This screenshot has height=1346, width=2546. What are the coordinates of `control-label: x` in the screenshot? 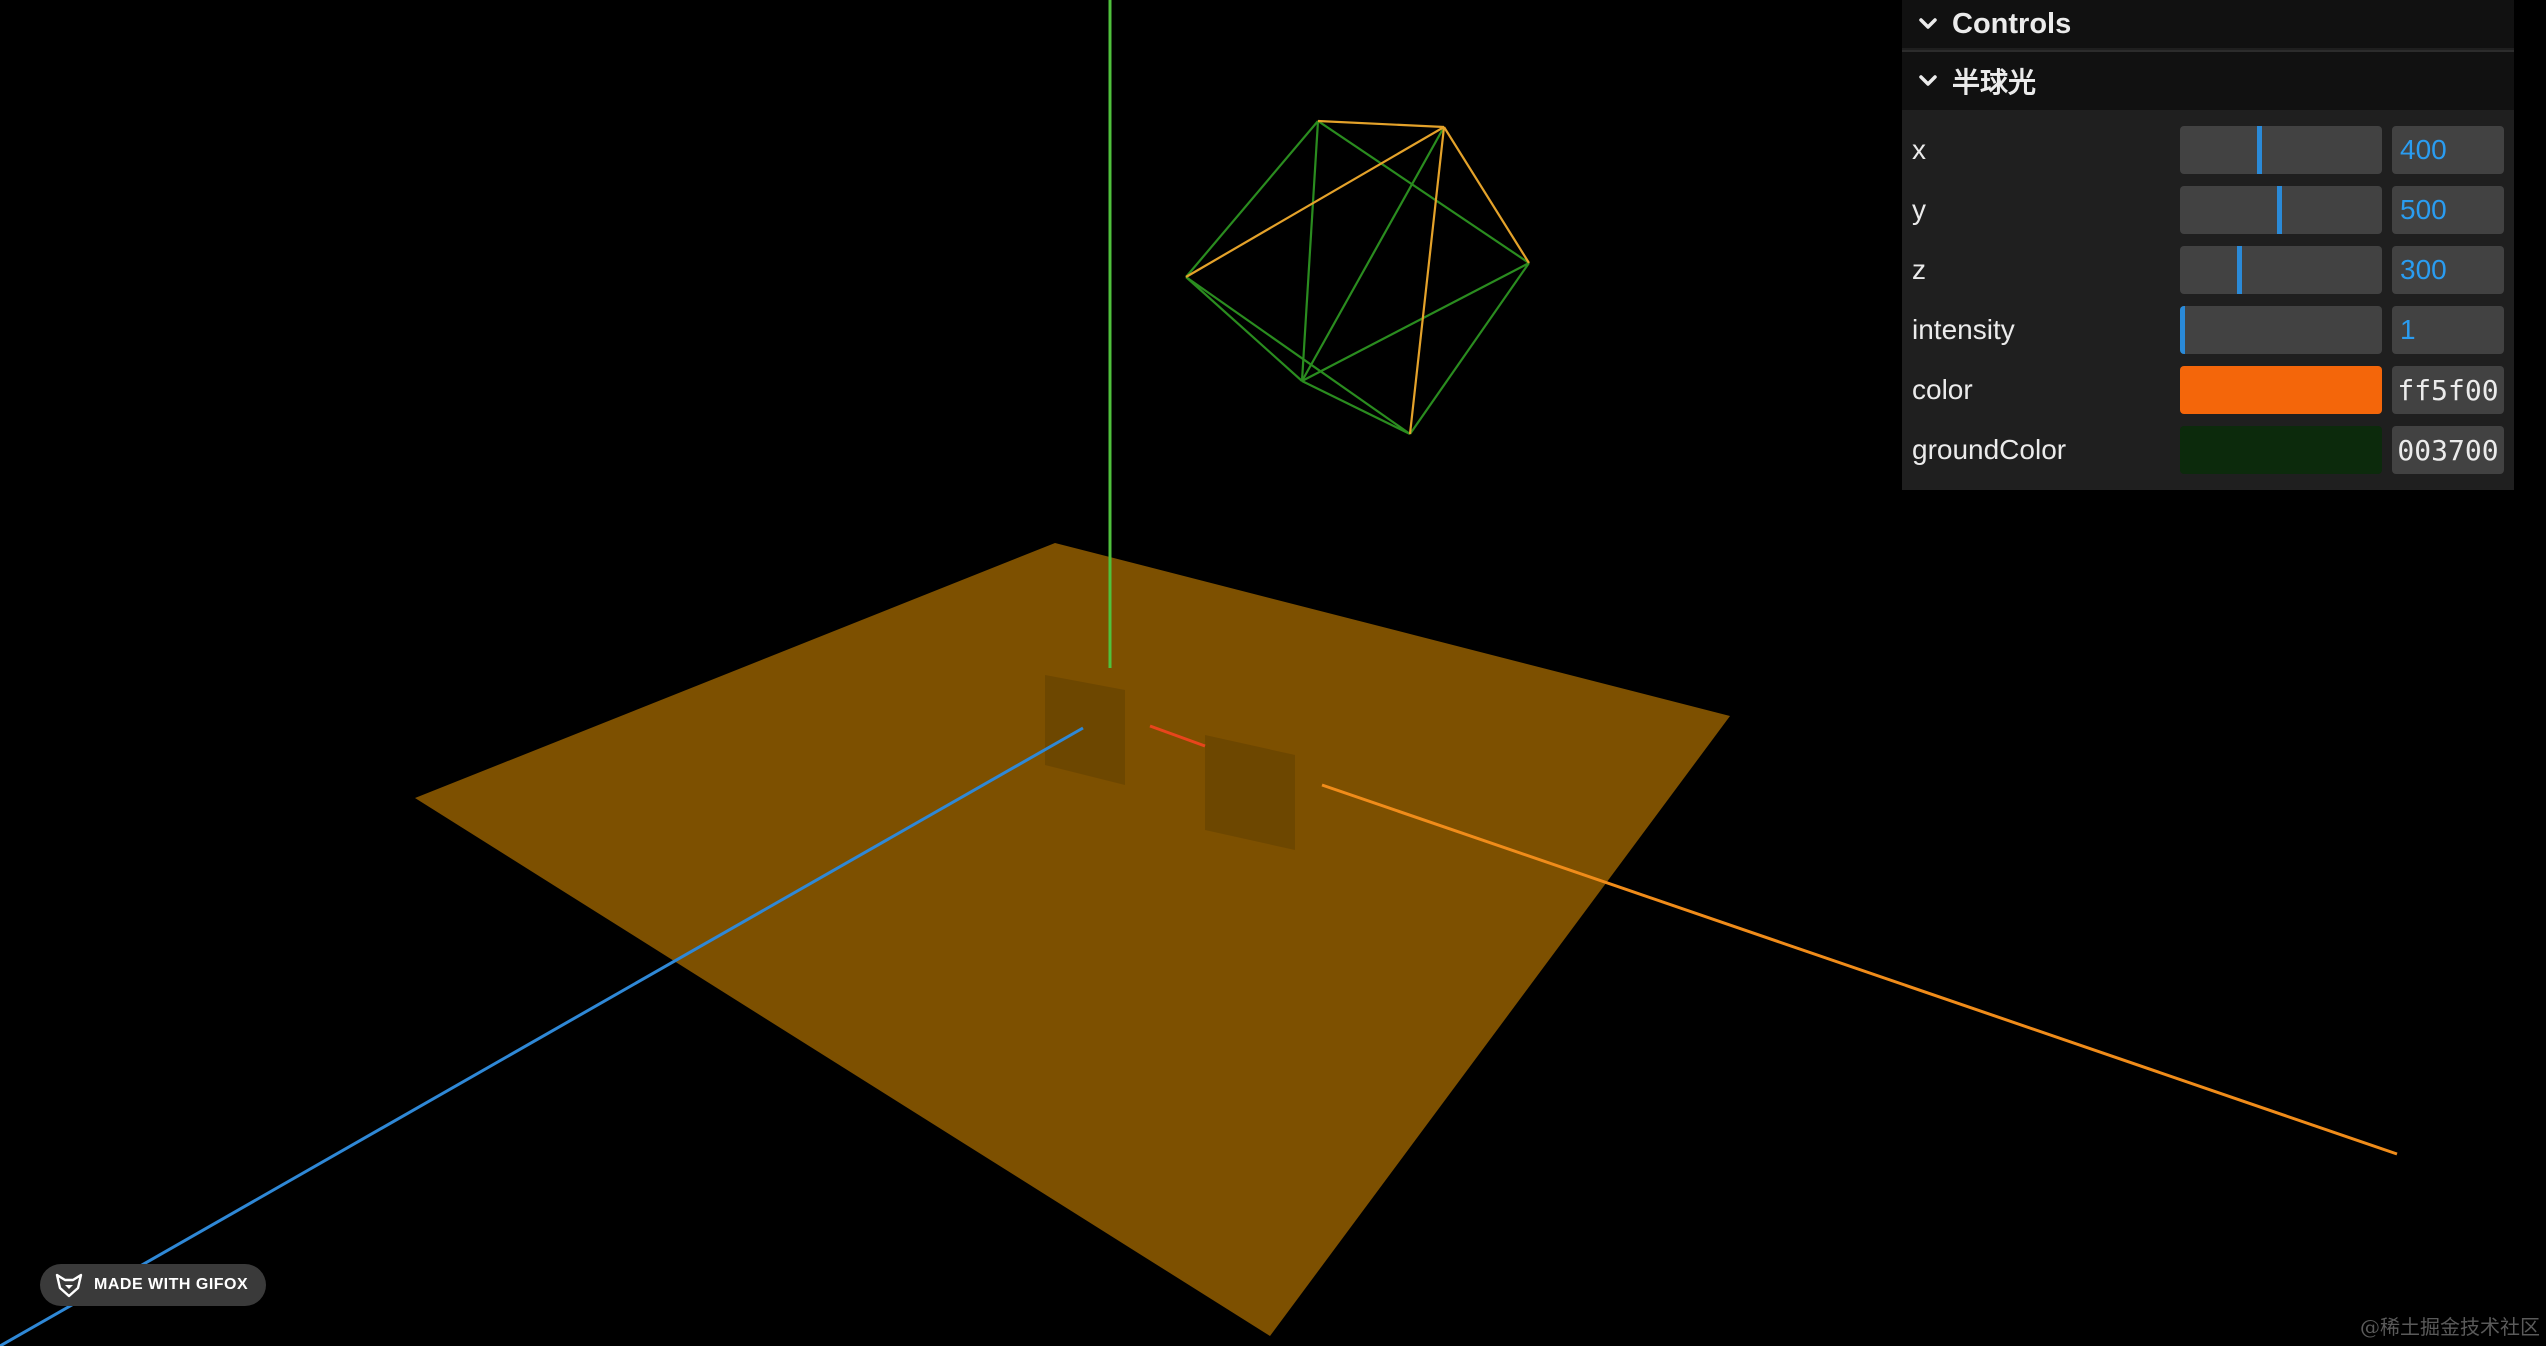 It's located at (1919, 149).